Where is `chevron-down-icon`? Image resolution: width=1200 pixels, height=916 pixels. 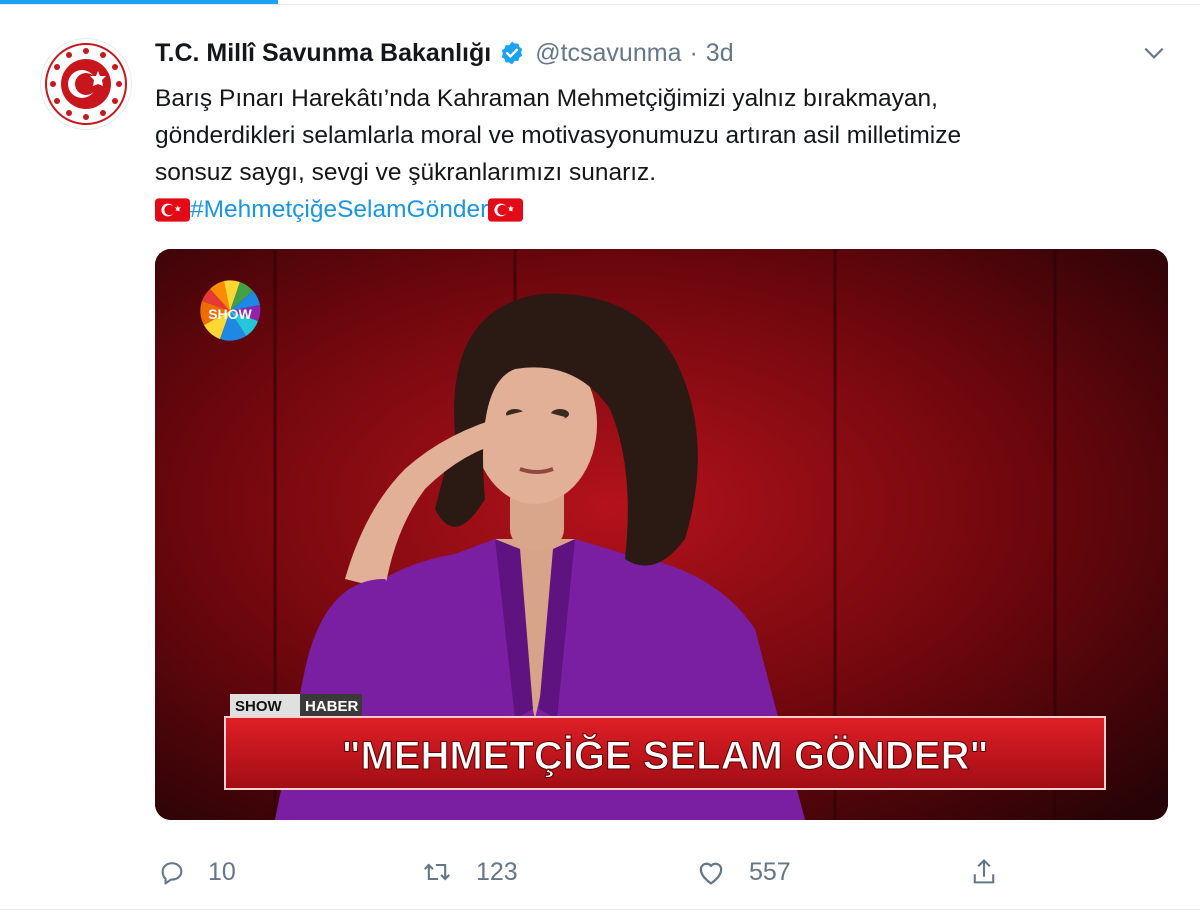
chevron-down-icon is located at coordinates (1154, 55).